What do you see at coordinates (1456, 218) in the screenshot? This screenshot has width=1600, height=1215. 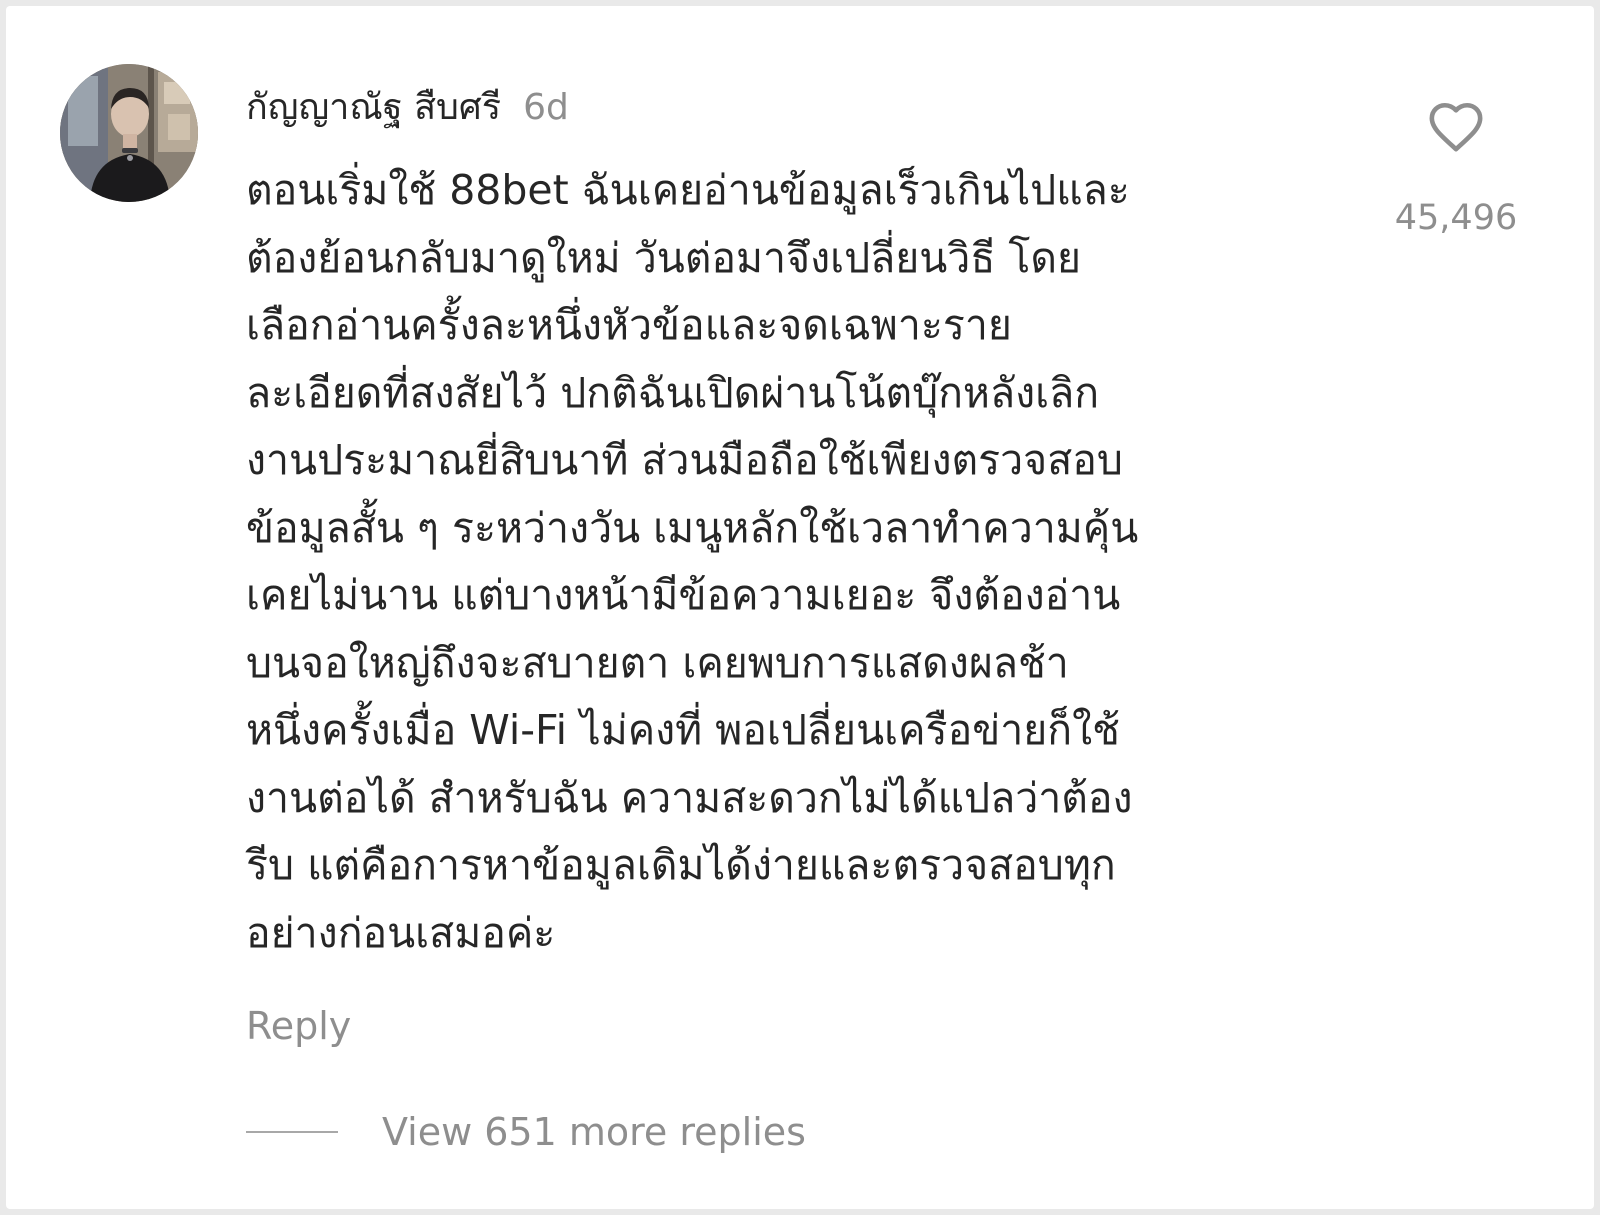 I see `like-count: 45,496` at bounding box center [1456, 218].